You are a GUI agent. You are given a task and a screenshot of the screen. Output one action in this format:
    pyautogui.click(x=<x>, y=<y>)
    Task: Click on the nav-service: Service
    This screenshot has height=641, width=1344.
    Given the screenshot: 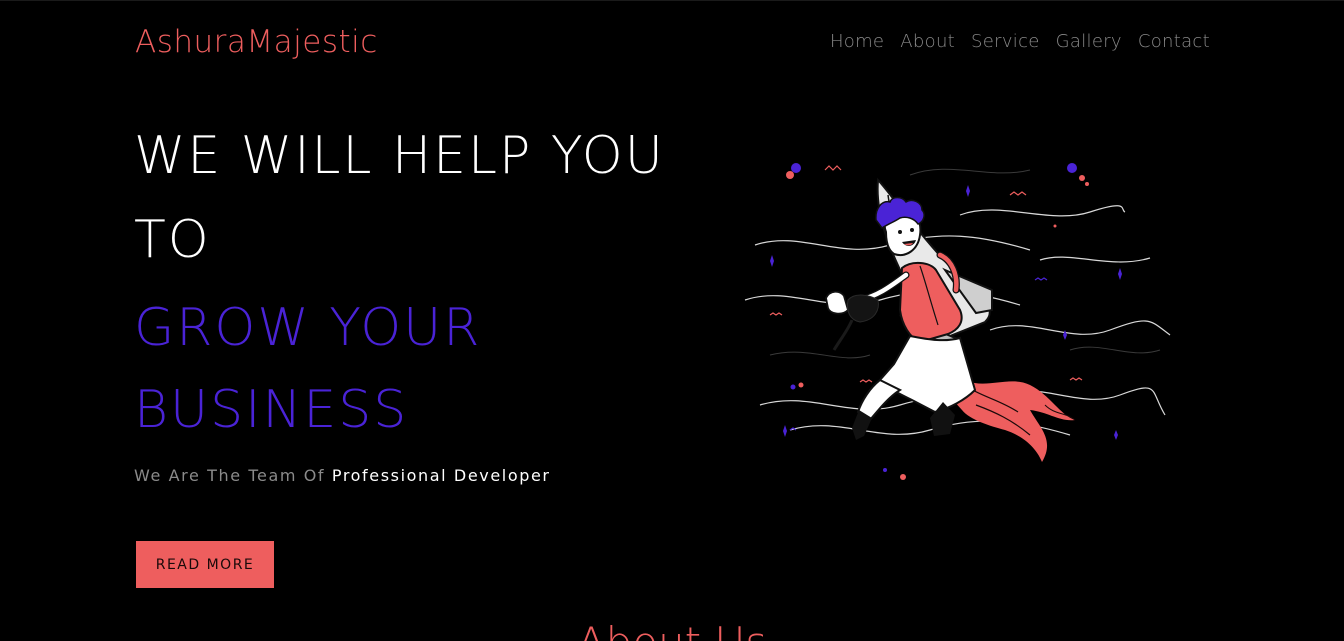 What is the action you would take?
    pyautogui.click(x=1005, y=41)
    